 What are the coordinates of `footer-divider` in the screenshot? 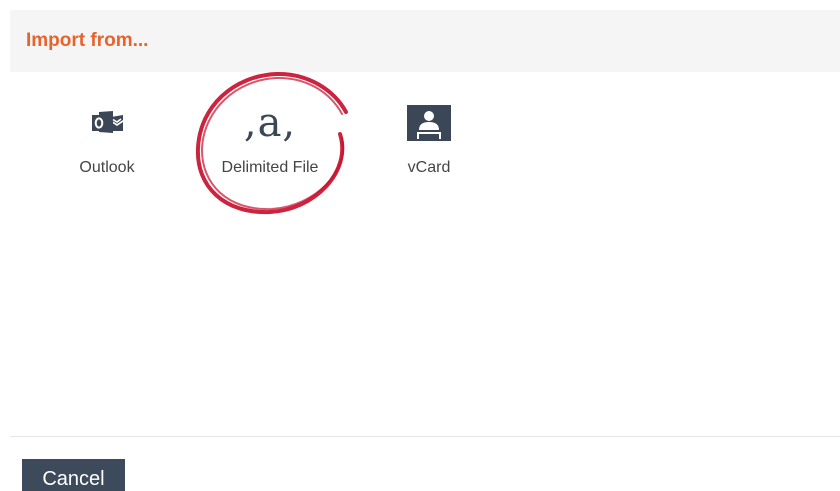 It's located at (425, 436).